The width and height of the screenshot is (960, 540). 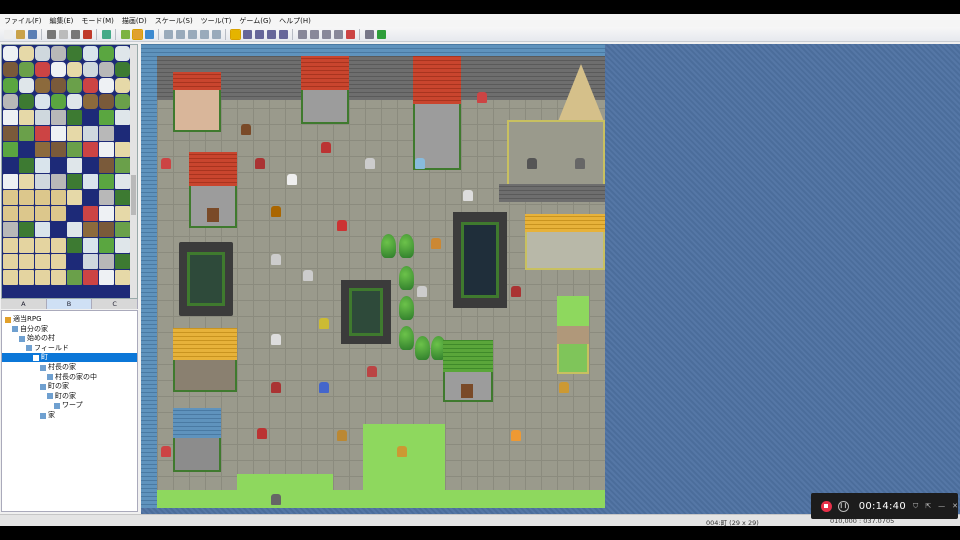 What do you see at coordinates (47, 415) in the screenshot?
I see `map-tree-item: 家` at bounding box center [47, 415].